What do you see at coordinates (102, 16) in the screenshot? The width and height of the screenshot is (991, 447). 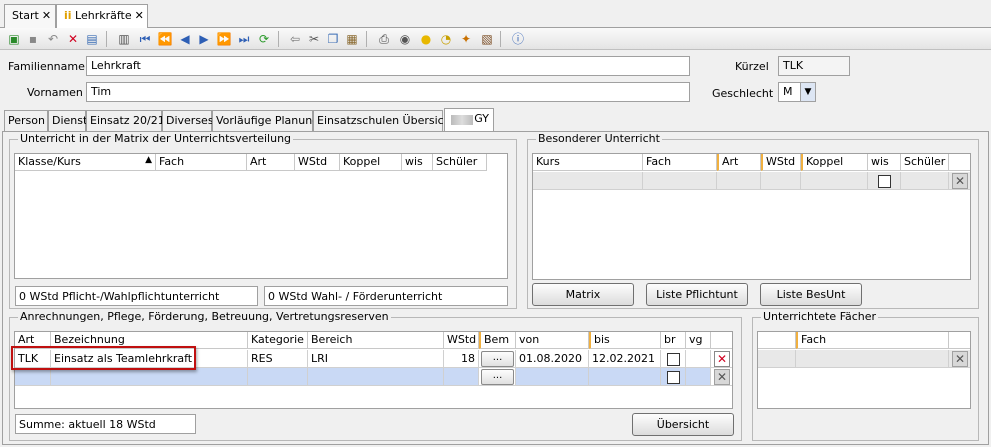 I see `tab-lehrkraefte: ii Lehrkräfte ✕` at bounding box center [102, 16].